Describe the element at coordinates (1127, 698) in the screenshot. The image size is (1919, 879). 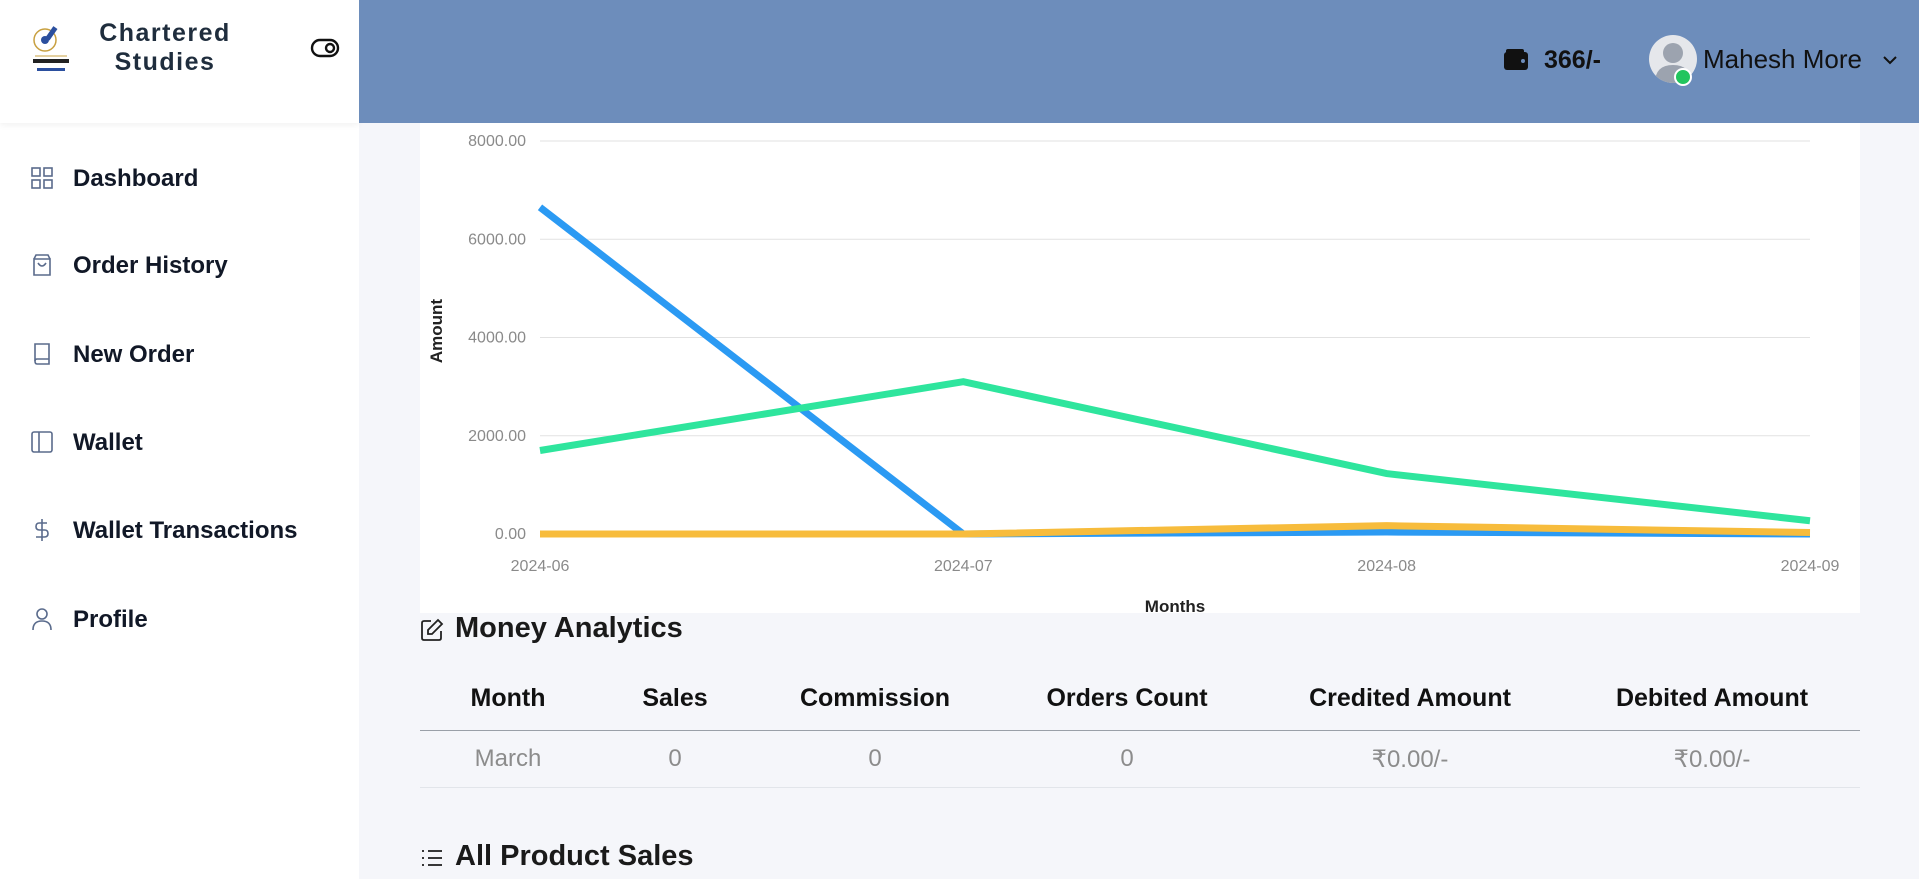
I see `column-header-orders-count: Orders Count` at that location.